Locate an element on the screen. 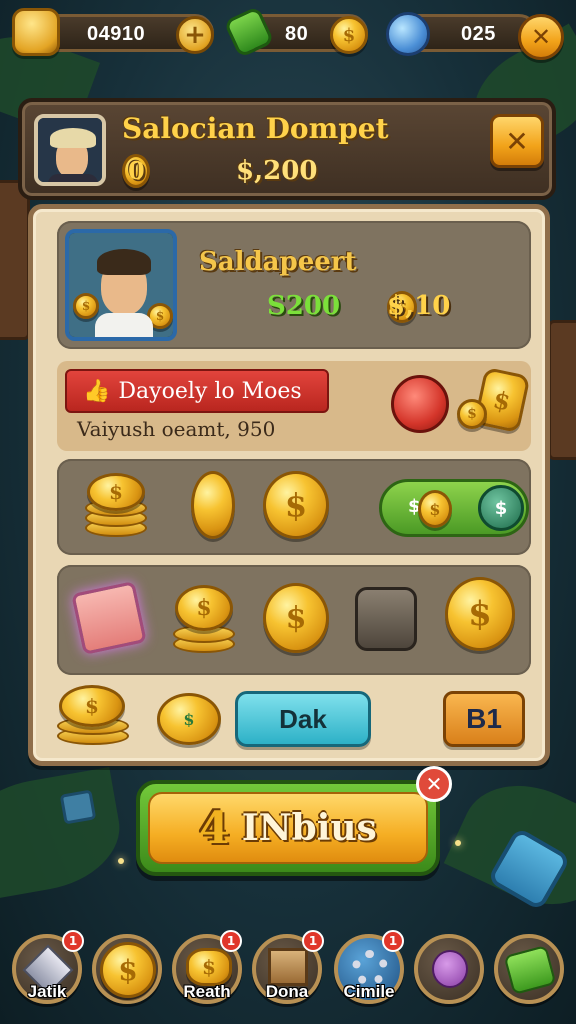 The width and height of the screenshot is (576, 1024). nav-jatik-label: Jatik is located at coordinates (47, 991).